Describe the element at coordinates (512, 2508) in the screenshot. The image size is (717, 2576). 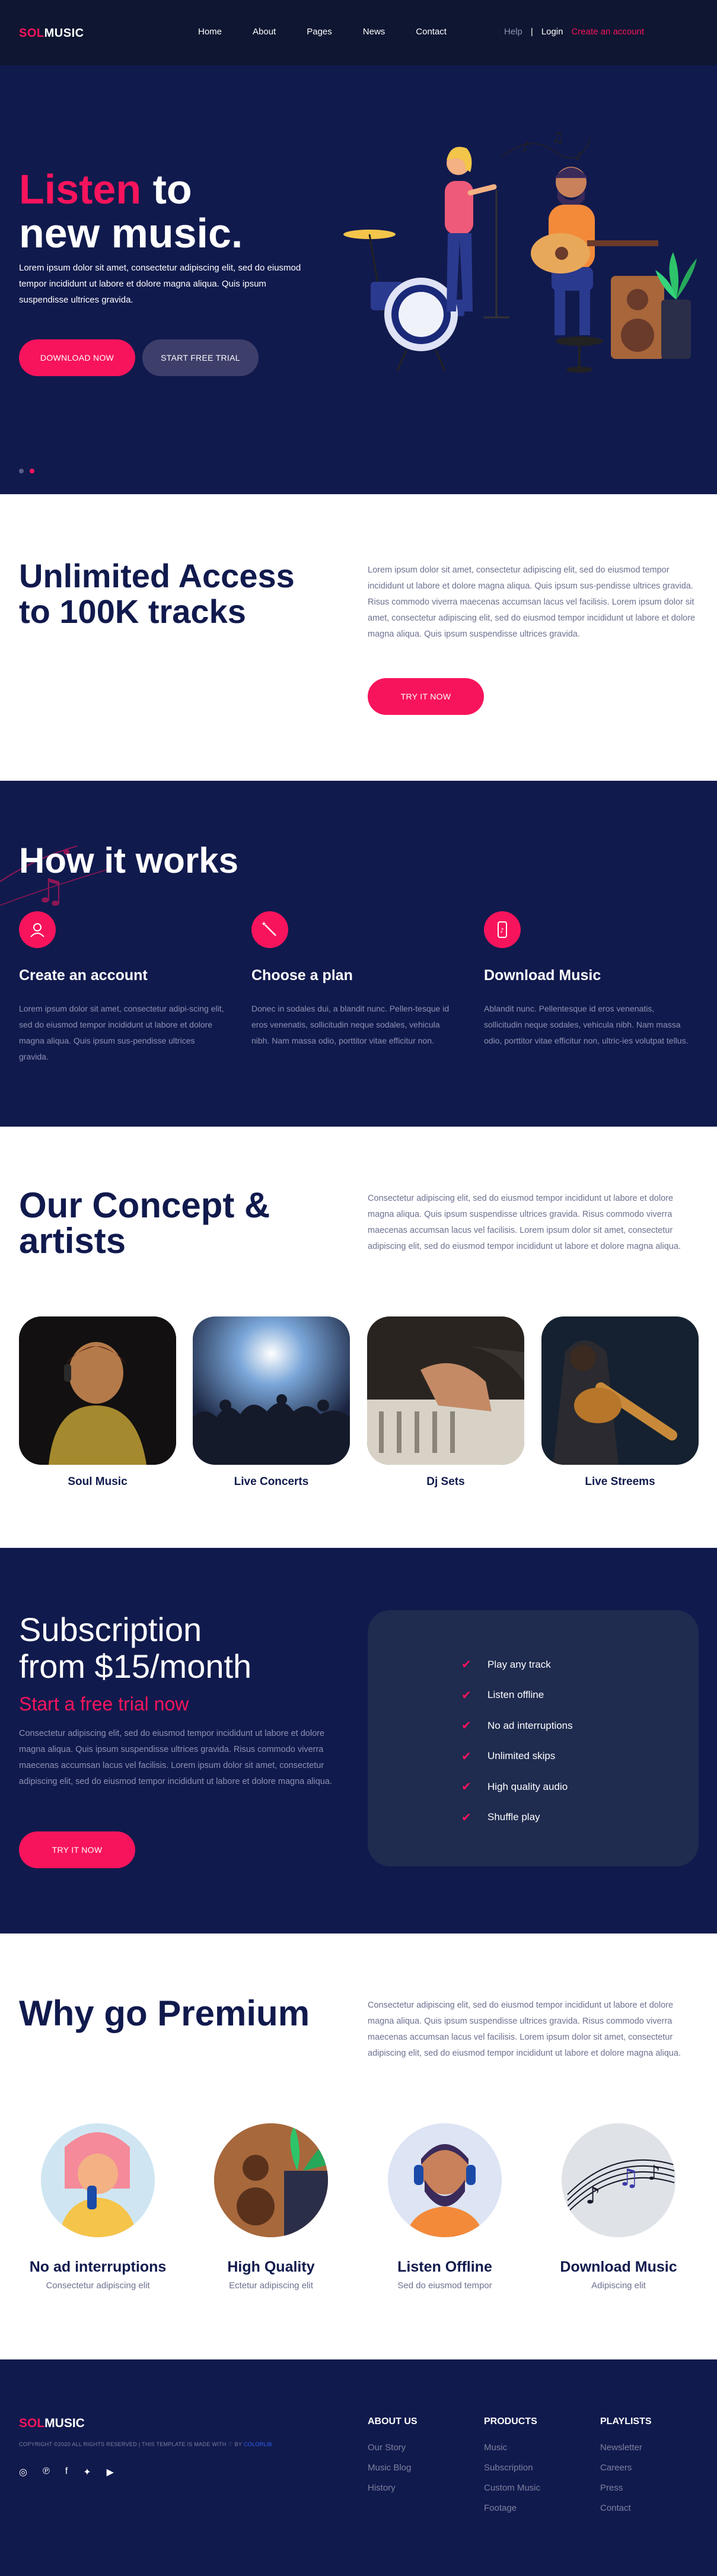
I see `footer-link: Footage` at that location.